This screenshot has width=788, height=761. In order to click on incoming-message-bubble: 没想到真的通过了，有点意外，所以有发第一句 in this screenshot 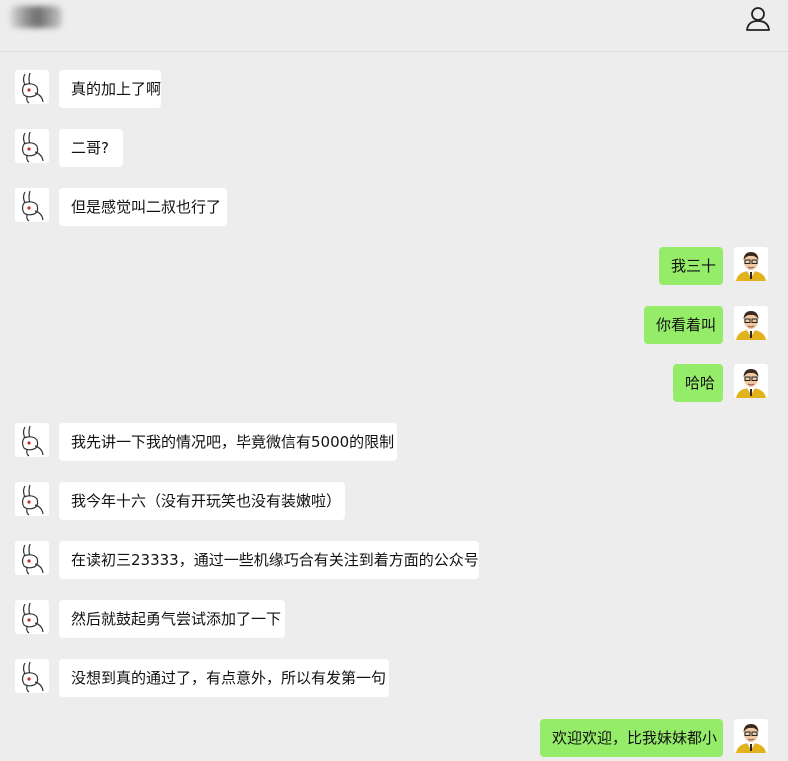, I will do `click(224, 678)`.